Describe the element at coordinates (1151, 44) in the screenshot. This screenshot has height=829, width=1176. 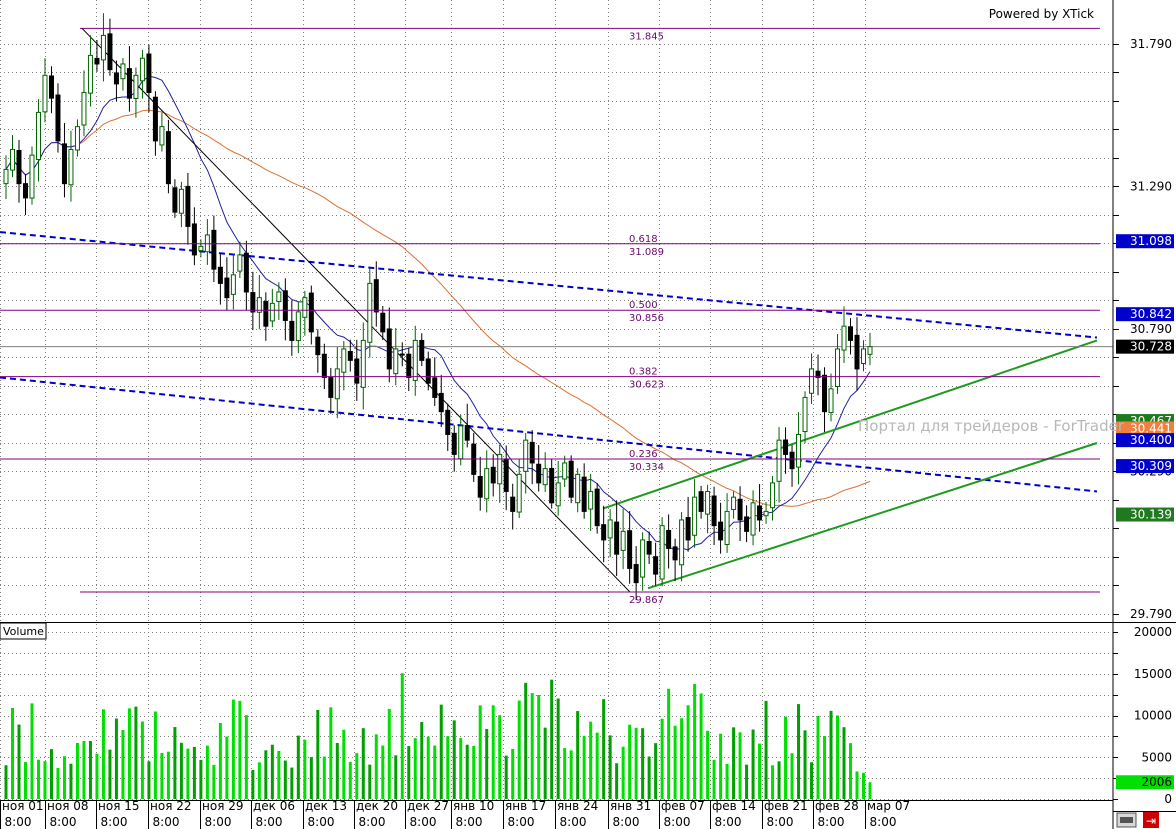
I see `price-tick-label: 31.790` at that location.